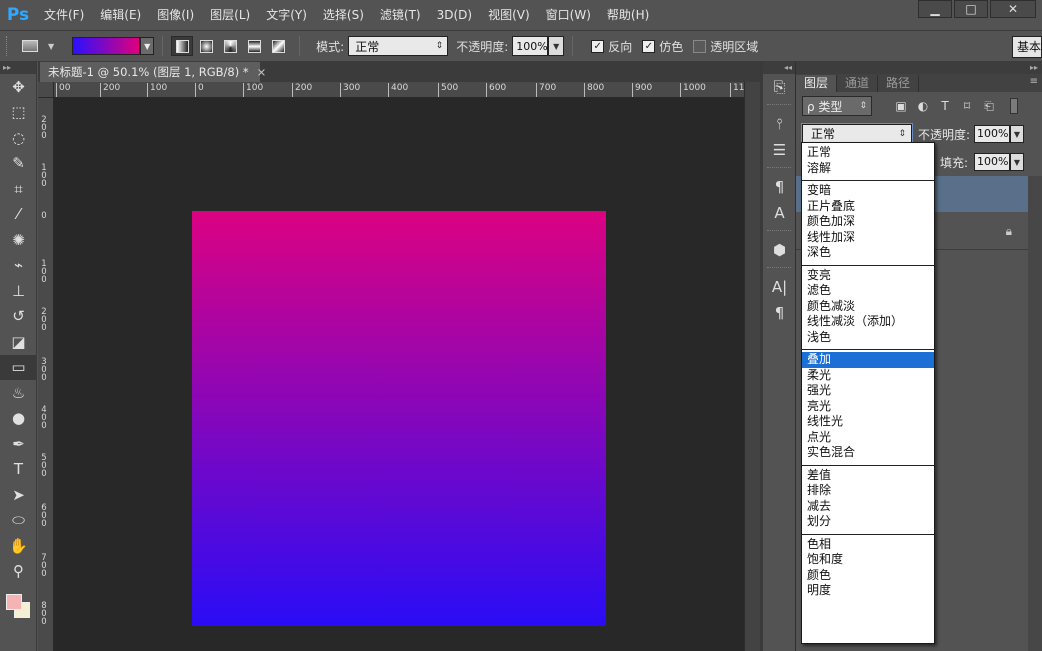 The image size is (1042, 651). What do you see at coordinates (868, 545) in the screenshot?
I see `blend-option: 色相` at bounding box center [868, 545].